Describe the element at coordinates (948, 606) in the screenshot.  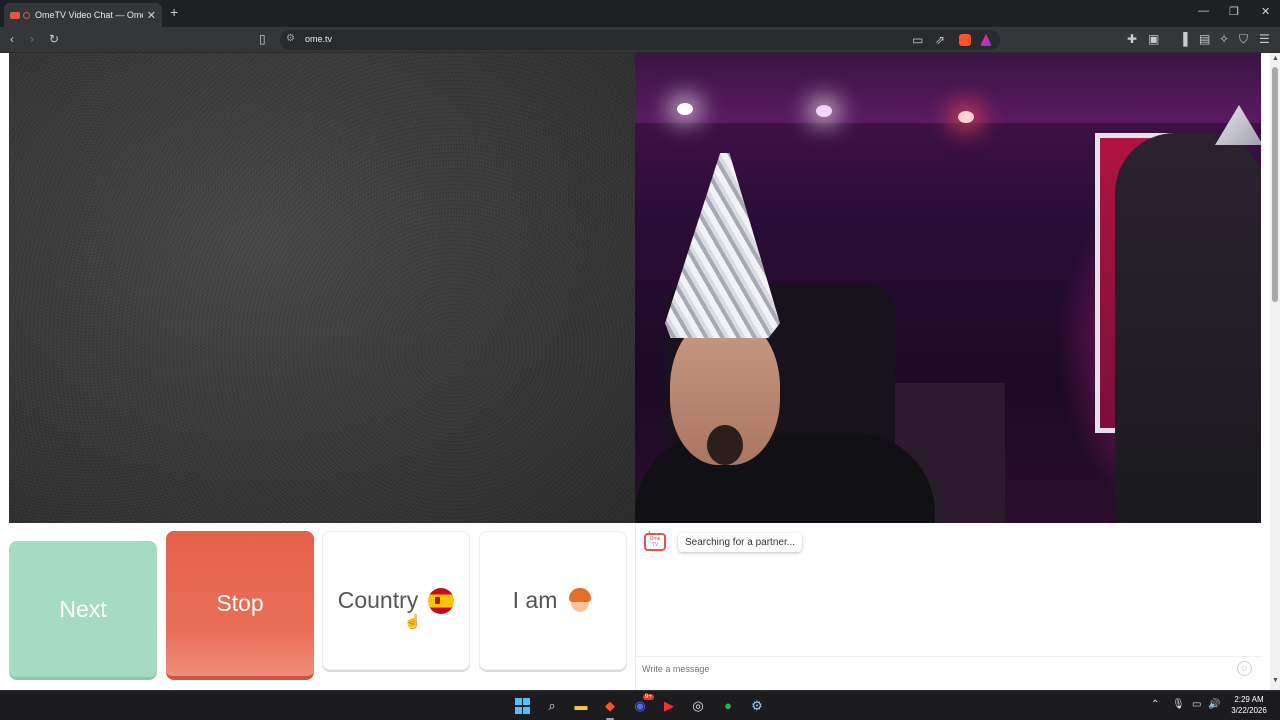
I see `chat-panel: Ome TV Searching for a partner... ☺` at that location.